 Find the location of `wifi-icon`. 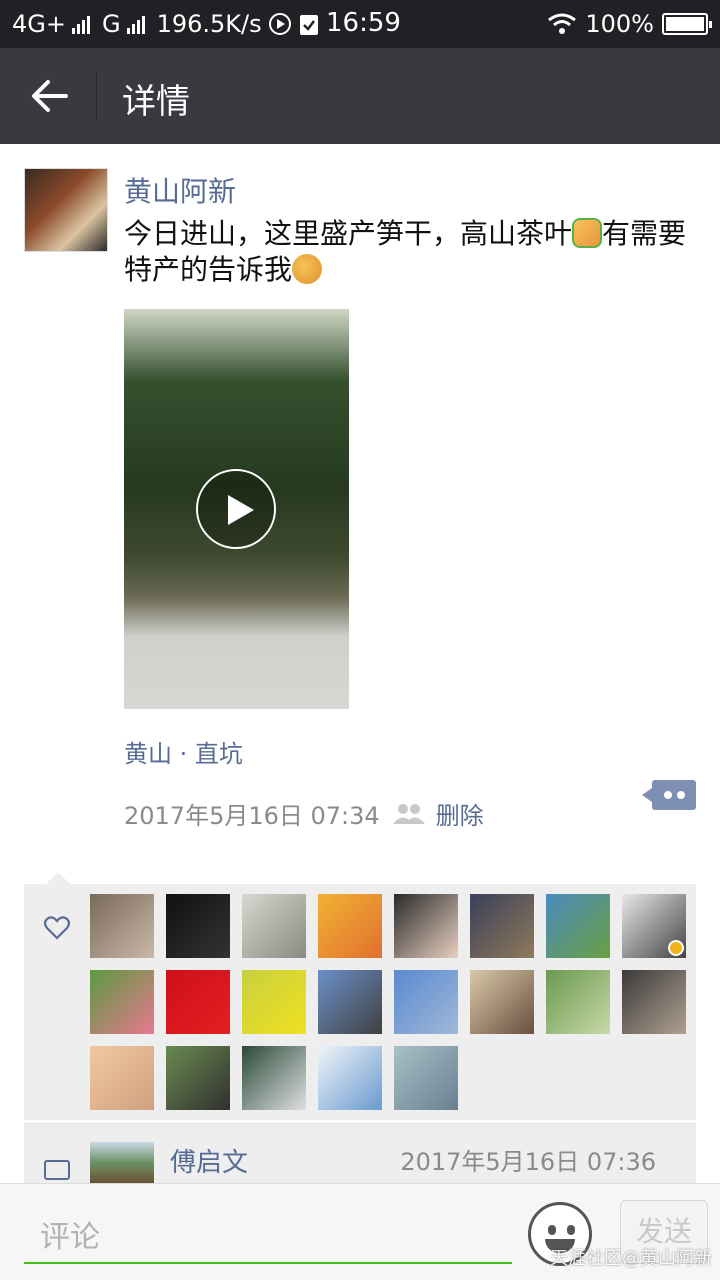

wifi-icon is located at coordinates (562, 23).